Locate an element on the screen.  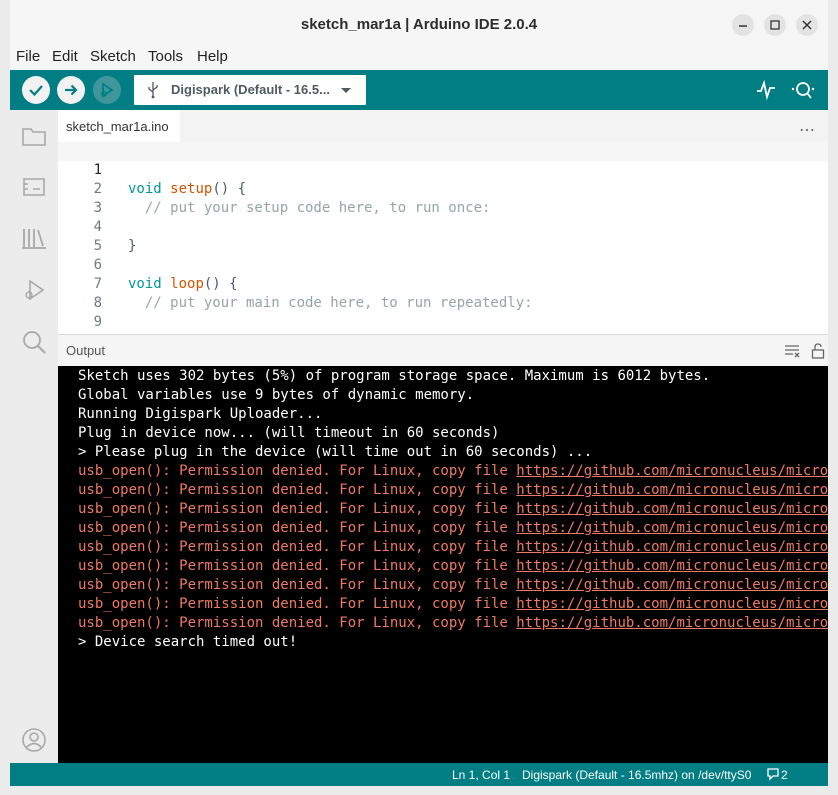
clear-output-button is located at coordinates (792, 351).